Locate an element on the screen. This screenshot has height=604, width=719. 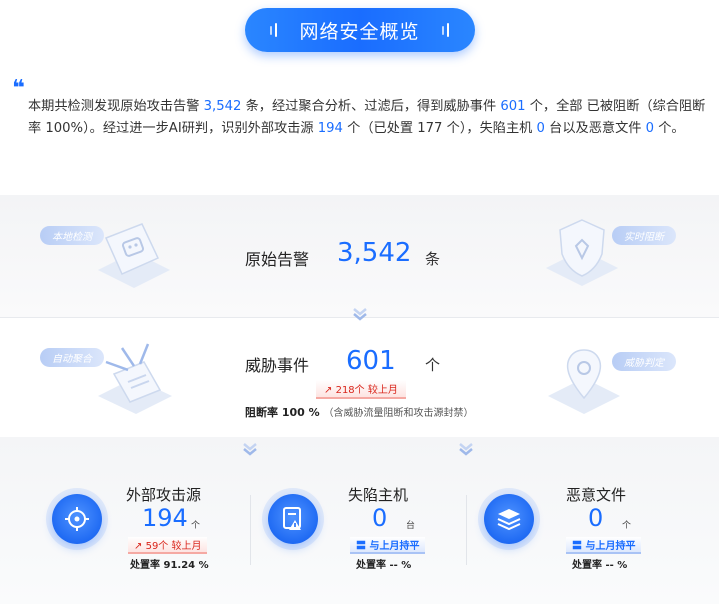
block-rate-value: 阻断率 100 % is located at coordinates (282, 412).